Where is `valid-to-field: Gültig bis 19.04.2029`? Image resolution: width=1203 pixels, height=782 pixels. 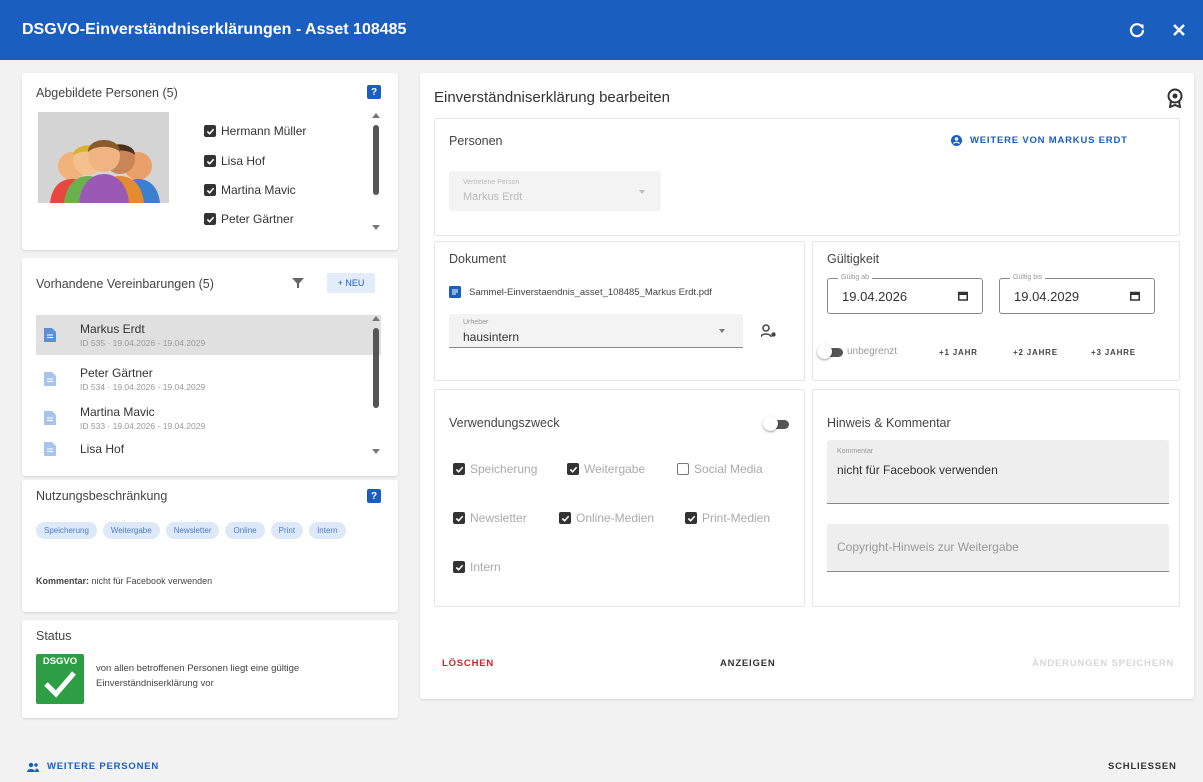
valid-to-field: Gültig bis 19.04.2029 is located at coordinates (1077, 294).